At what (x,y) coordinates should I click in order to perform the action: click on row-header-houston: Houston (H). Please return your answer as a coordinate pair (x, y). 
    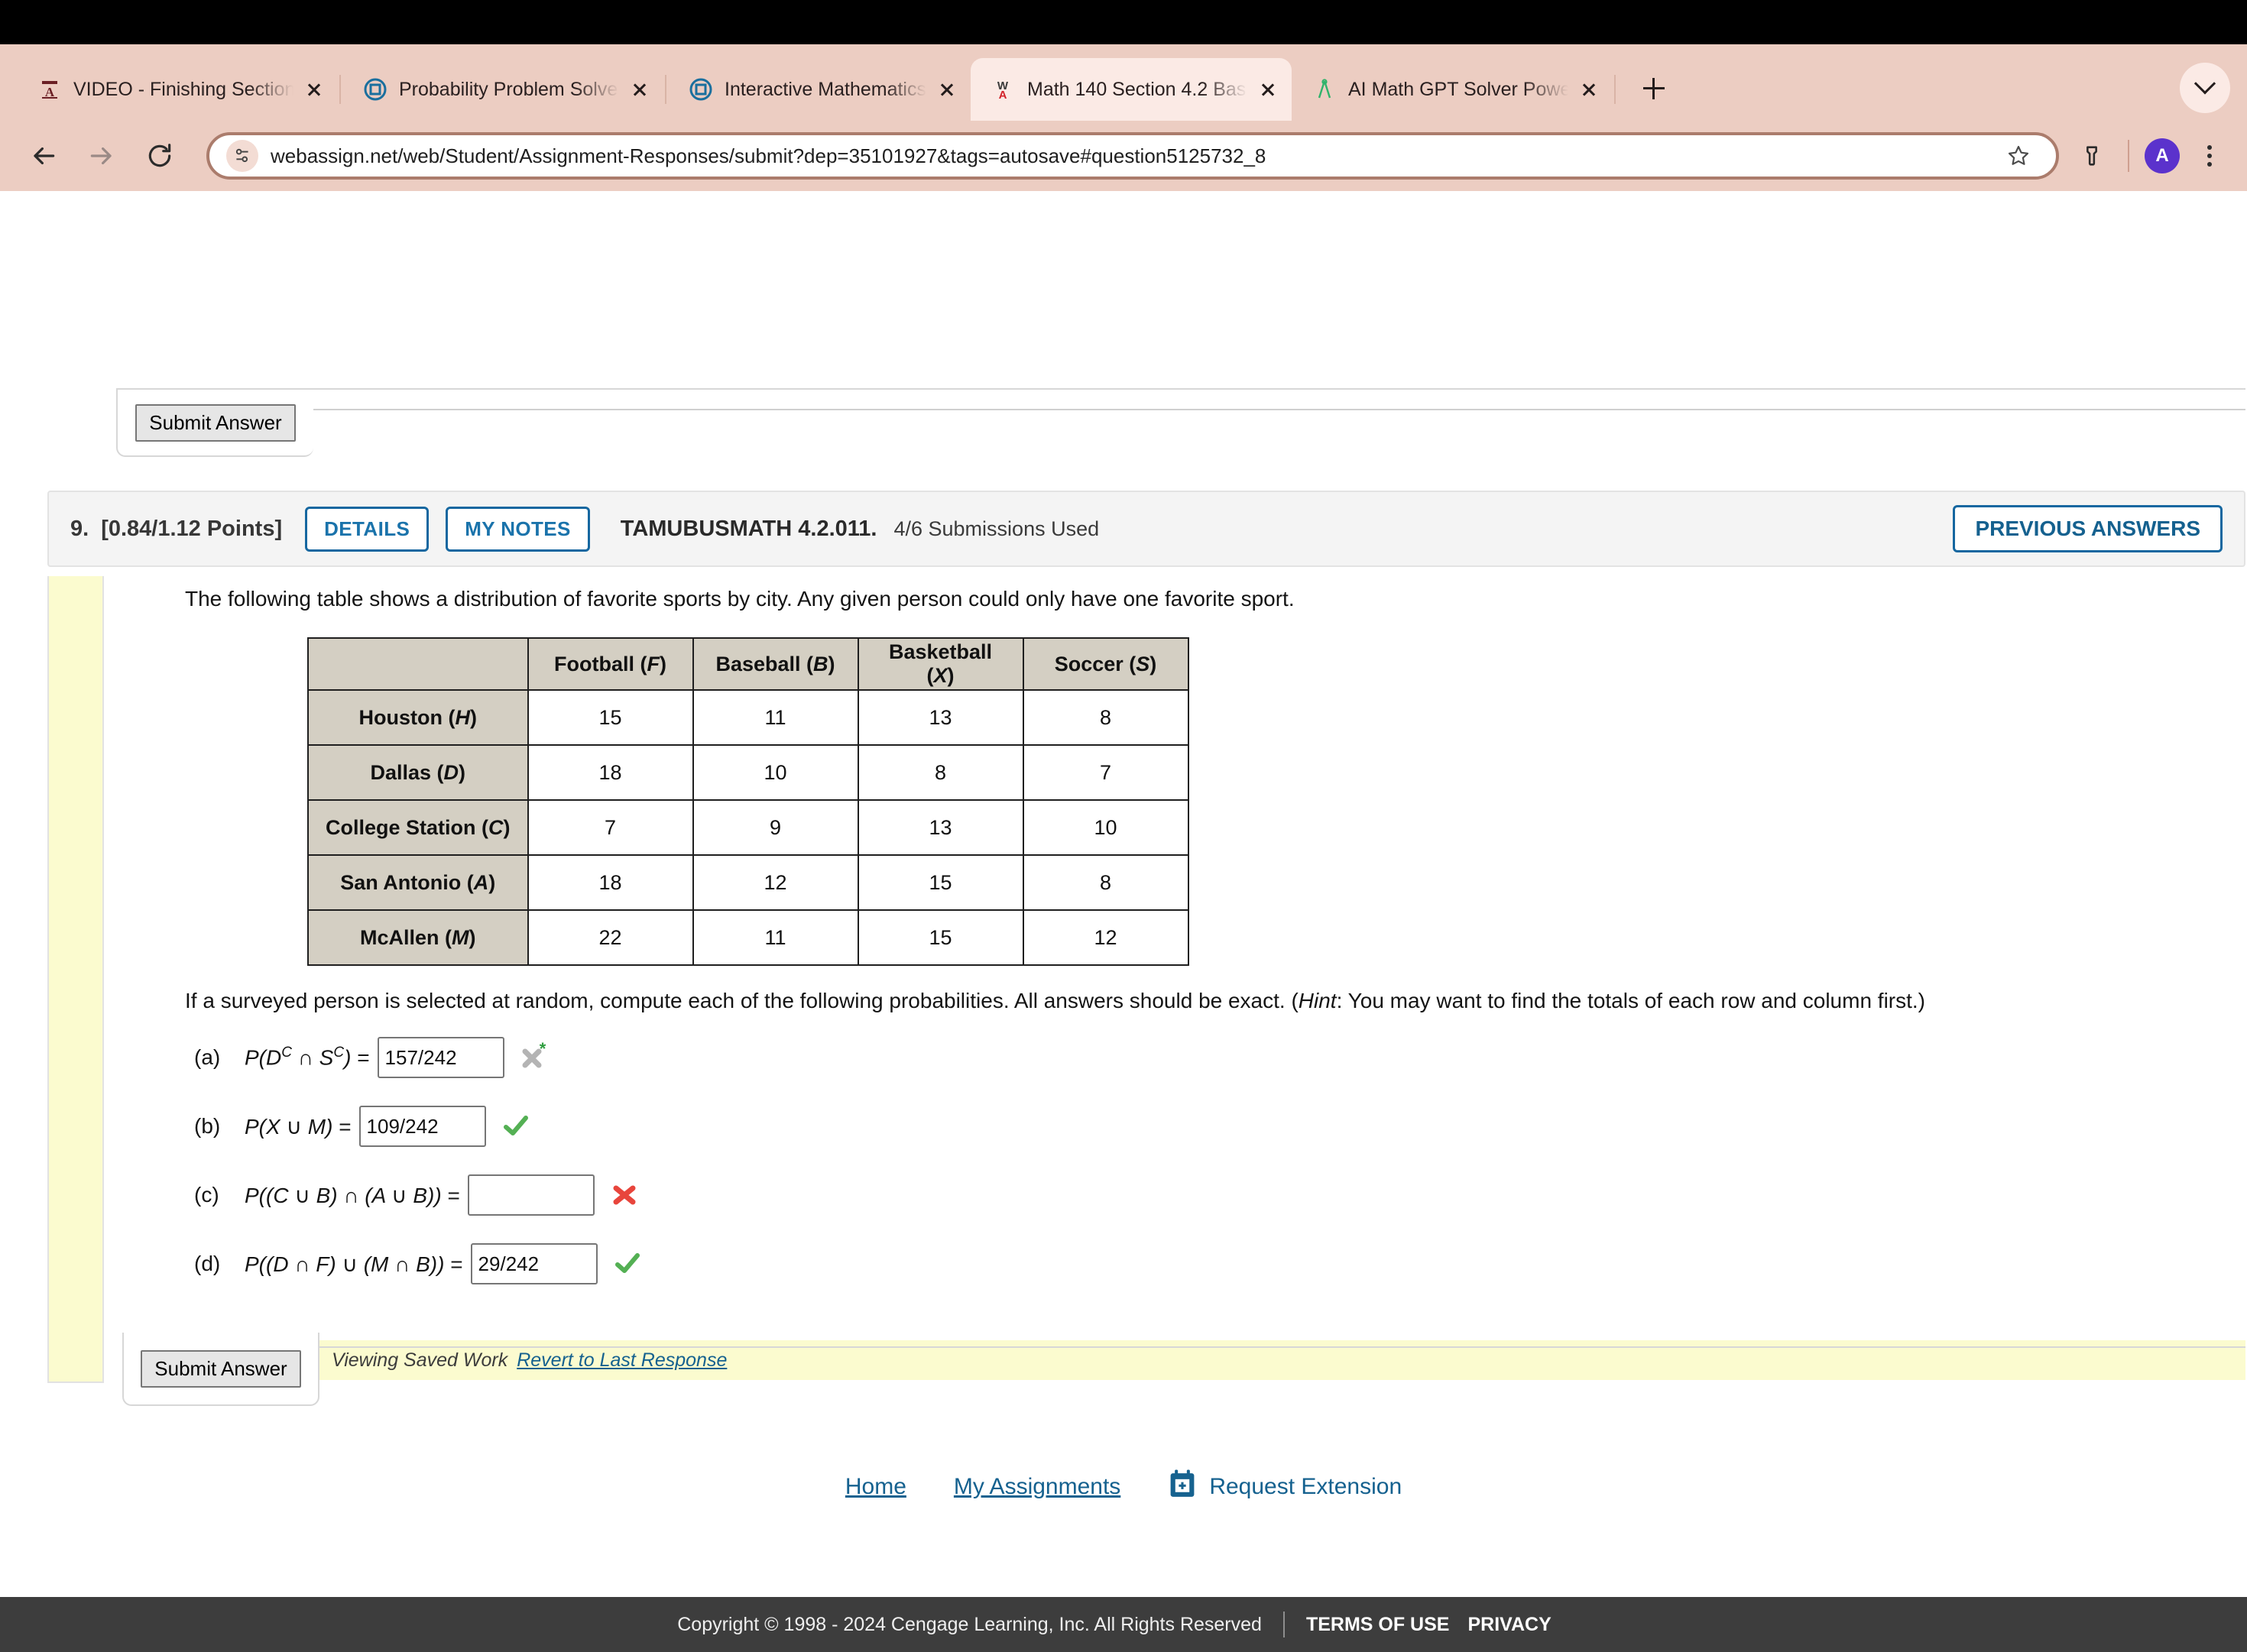
    Looking at the image, I should click on (418, 717).